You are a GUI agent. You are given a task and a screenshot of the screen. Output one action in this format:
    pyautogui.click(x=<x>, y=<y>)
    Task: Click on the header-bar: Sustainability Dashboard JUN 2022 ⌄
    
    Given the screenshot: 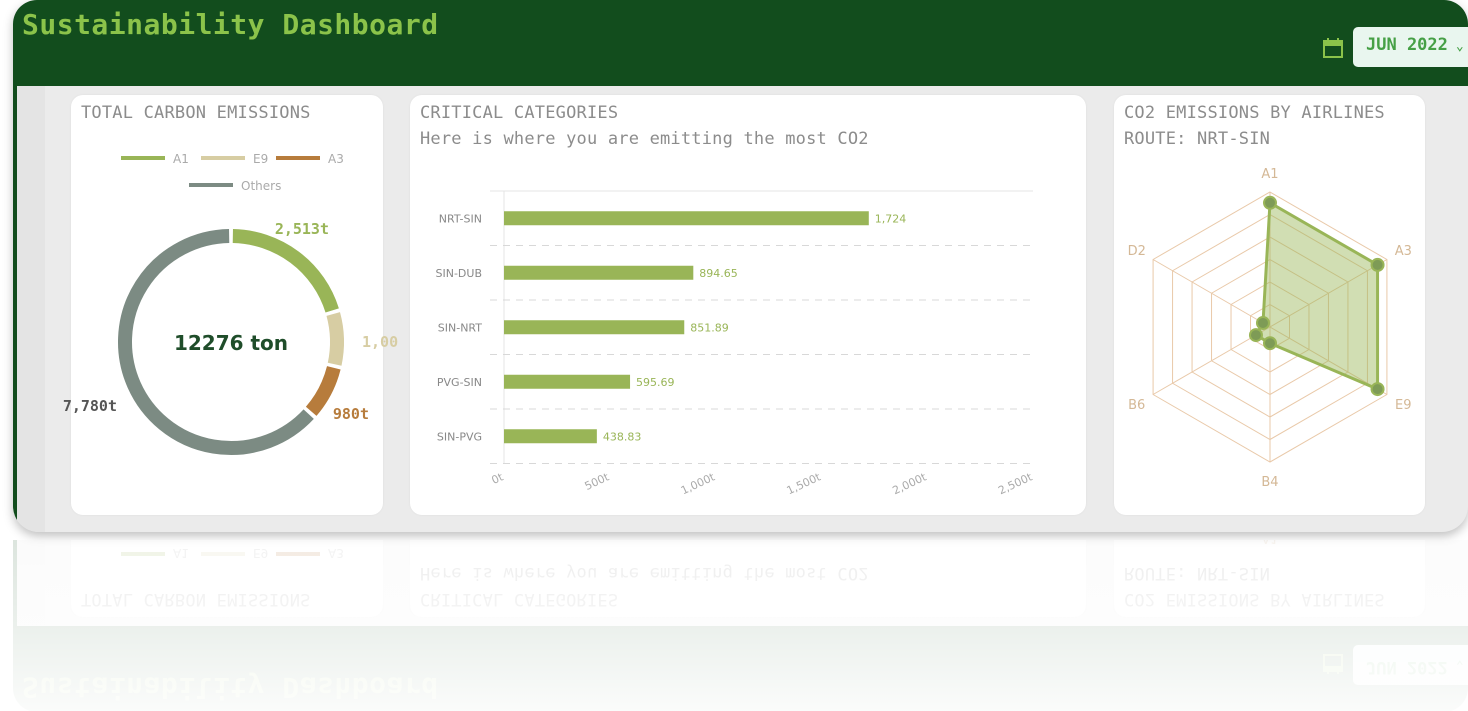 What is the action you would take?
    pyautogui.click(x=740, y=43)
    